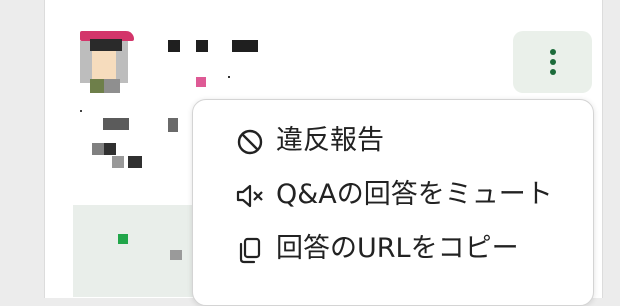 This screenshot has width=620, height=306. I want to click on menu-item-copy-url: 回答のURLをコピー, so click(393, 249).